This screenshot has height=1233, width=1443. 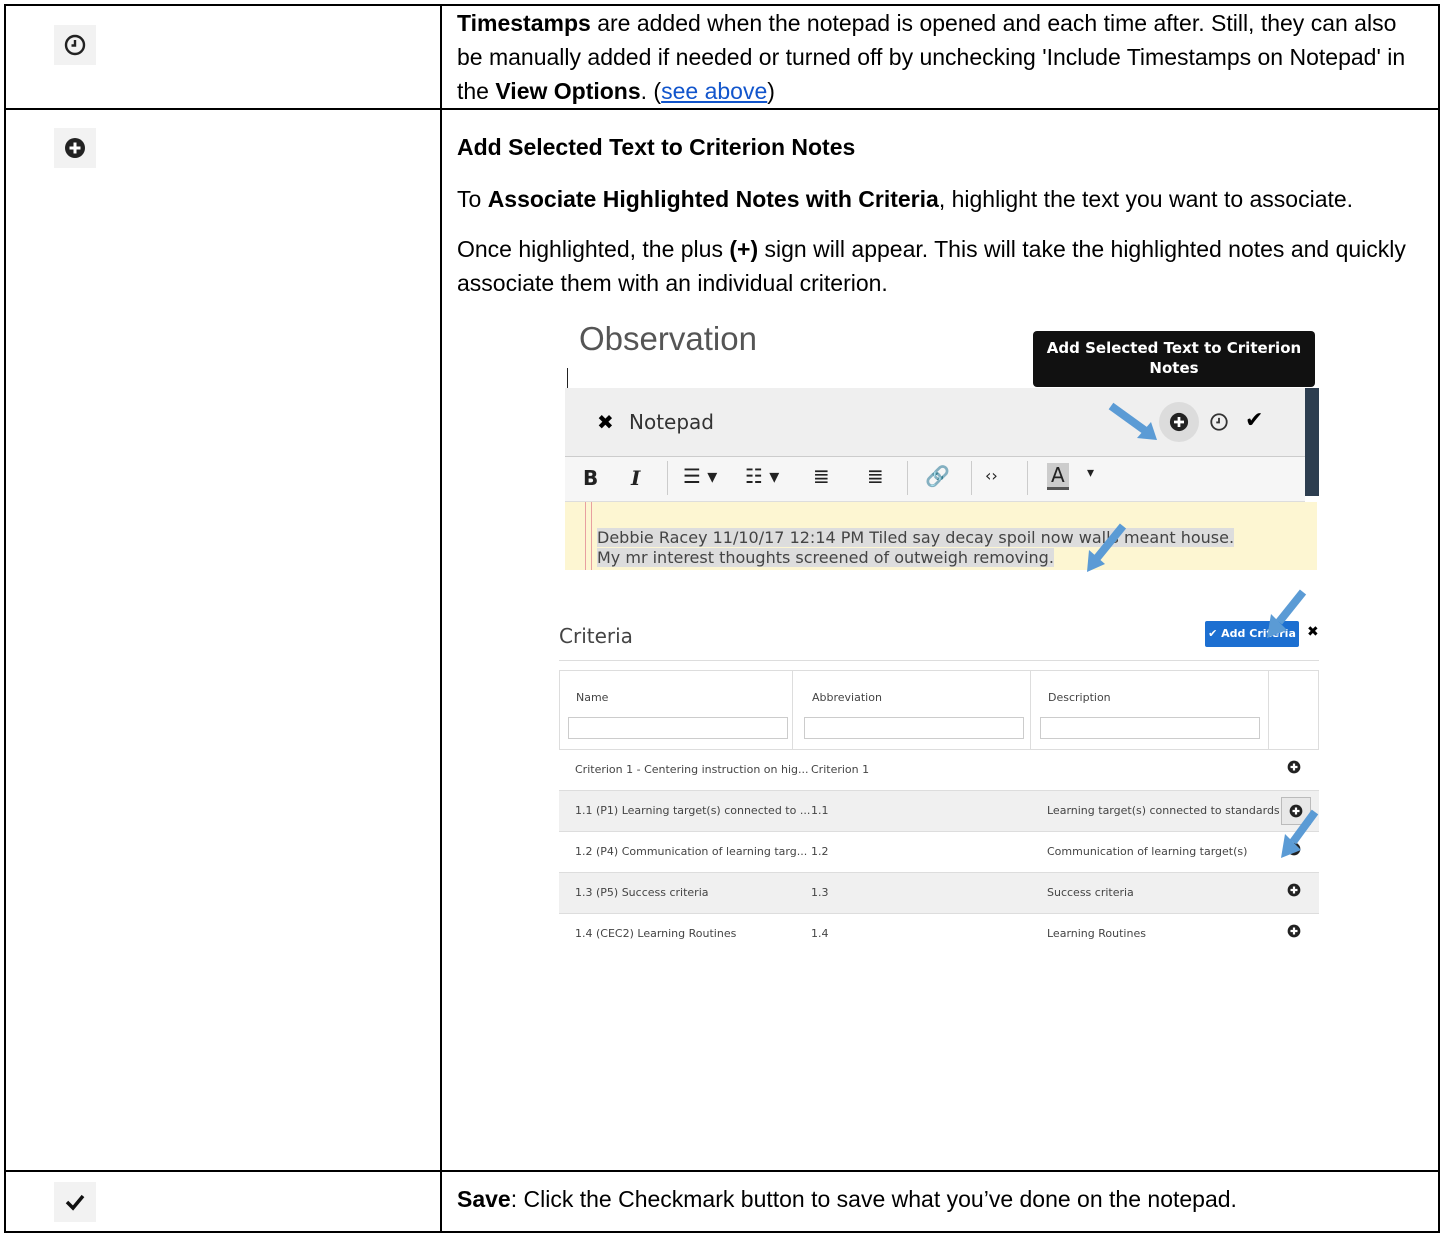 What do you see at coordinates (991, 475) in the screenshot?
I see `code-icon: ‹›` at bounding box center [991, 475].